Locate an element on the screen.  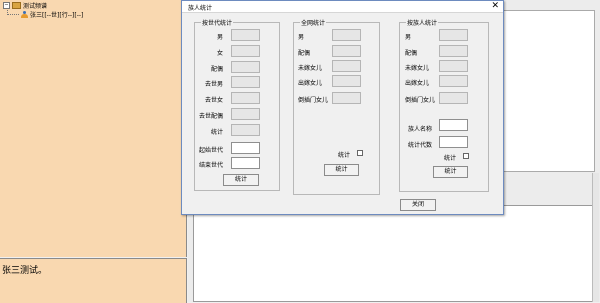
dialog-titlebar: 族人统计 ✕ is located at coordinates (342, 7).